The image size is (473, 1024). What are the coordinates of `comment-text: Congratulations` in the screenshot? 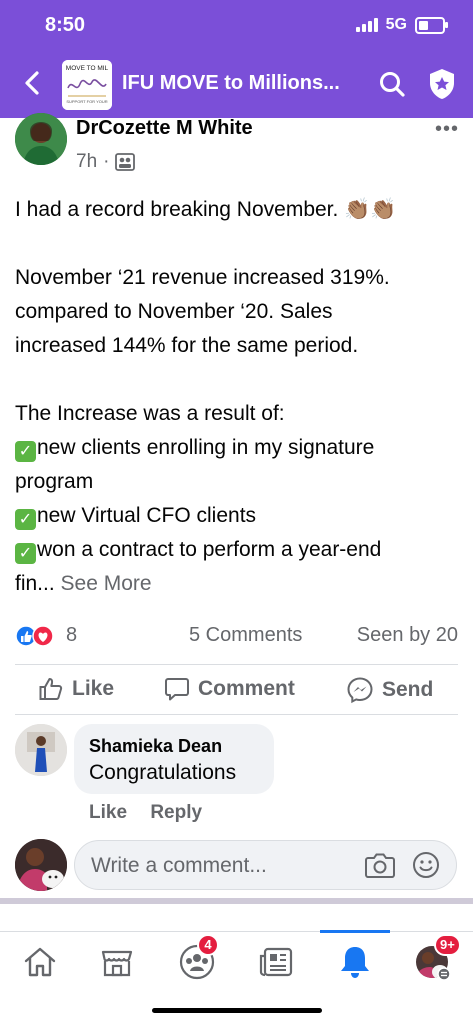 It's located at (163, 772).